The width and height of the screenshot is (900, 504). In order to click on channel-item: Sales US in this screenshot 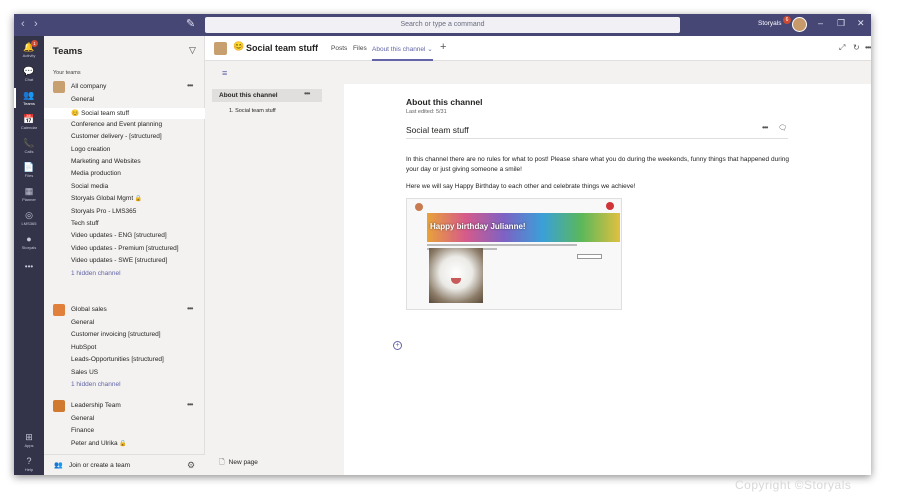, I will do `click(84, 372)`.